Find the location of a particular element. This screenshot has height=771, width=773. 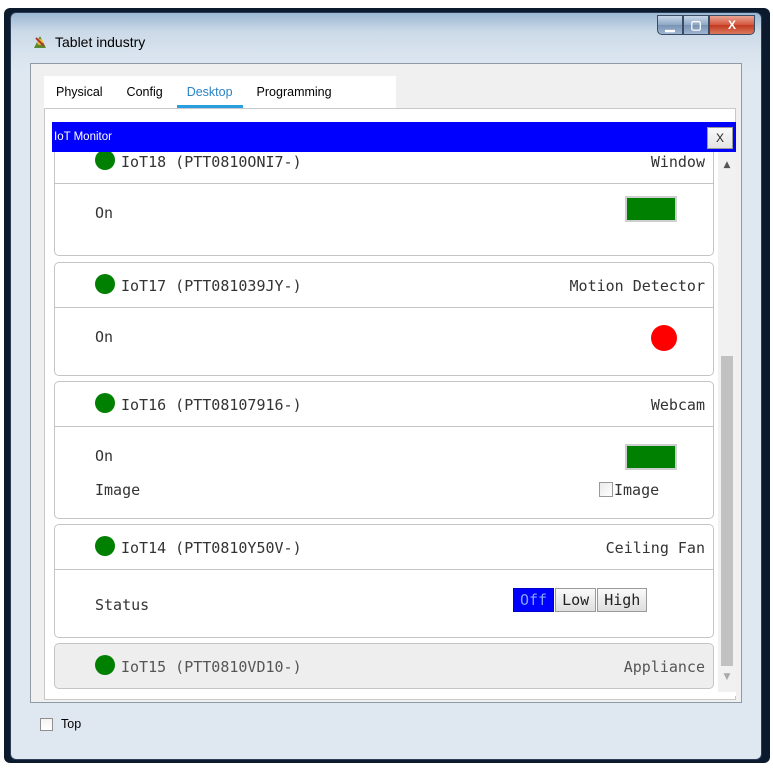

iot-monitor-title: IoT Monitor is located at coordinates (83, 137).